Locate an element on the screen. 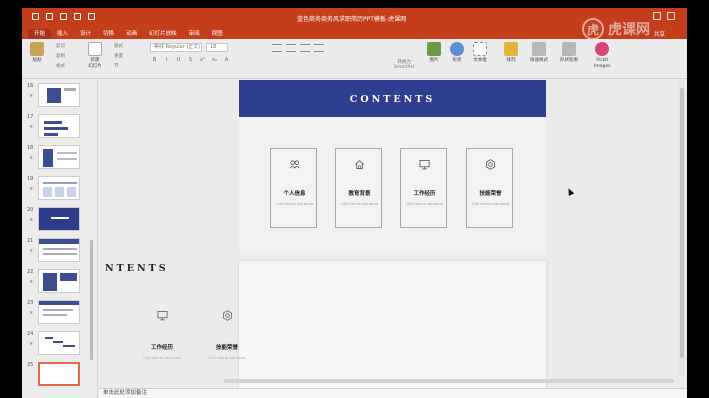  indent-icon is located at coordinates (305, 48).